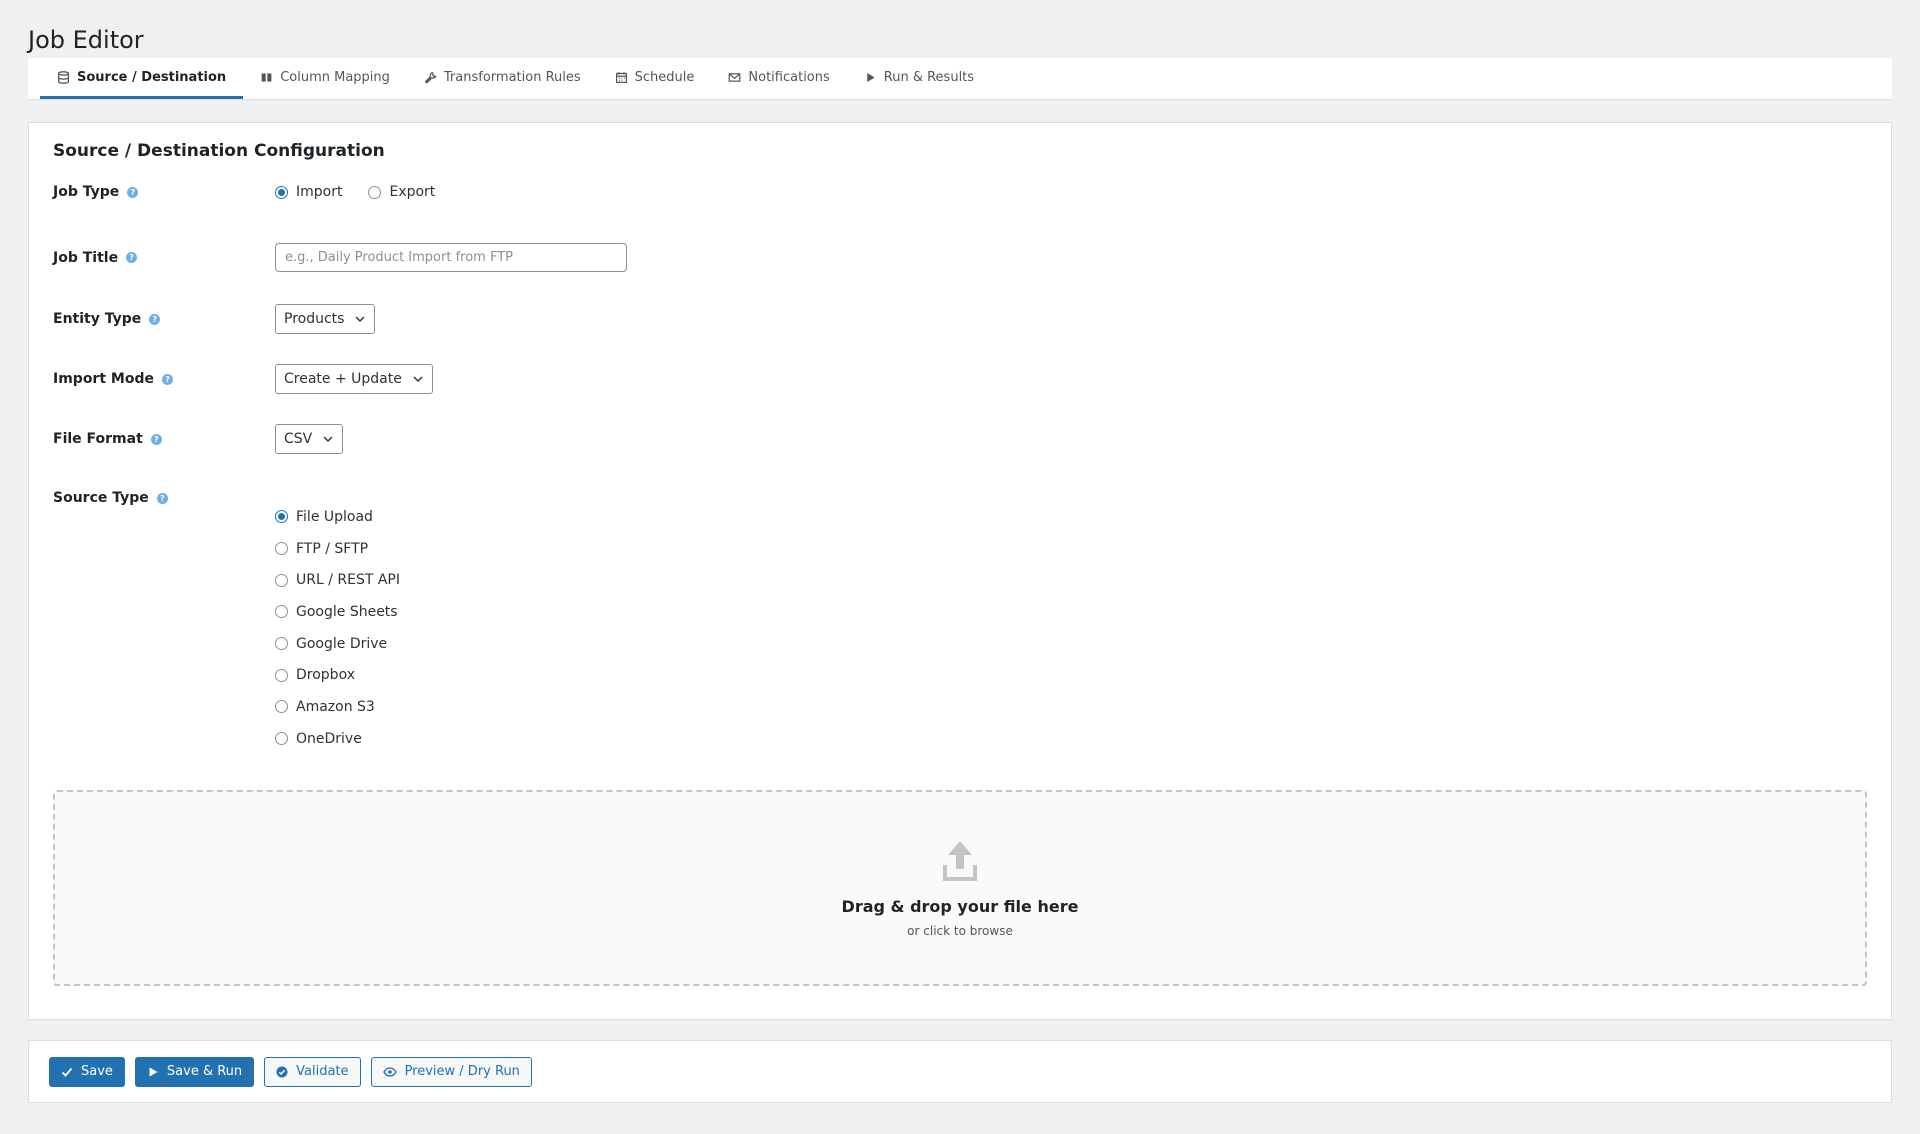 The height and width of the screenshot is (1134, 1920). I want to click on radio-file-upload: File Upload, so click(337, 517).